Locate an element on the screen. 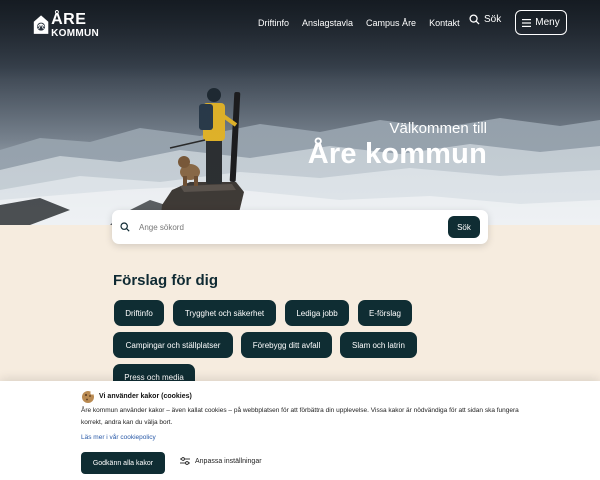  nav-anslagstavla: Anslagstavla is located at coordinates (327, 23).